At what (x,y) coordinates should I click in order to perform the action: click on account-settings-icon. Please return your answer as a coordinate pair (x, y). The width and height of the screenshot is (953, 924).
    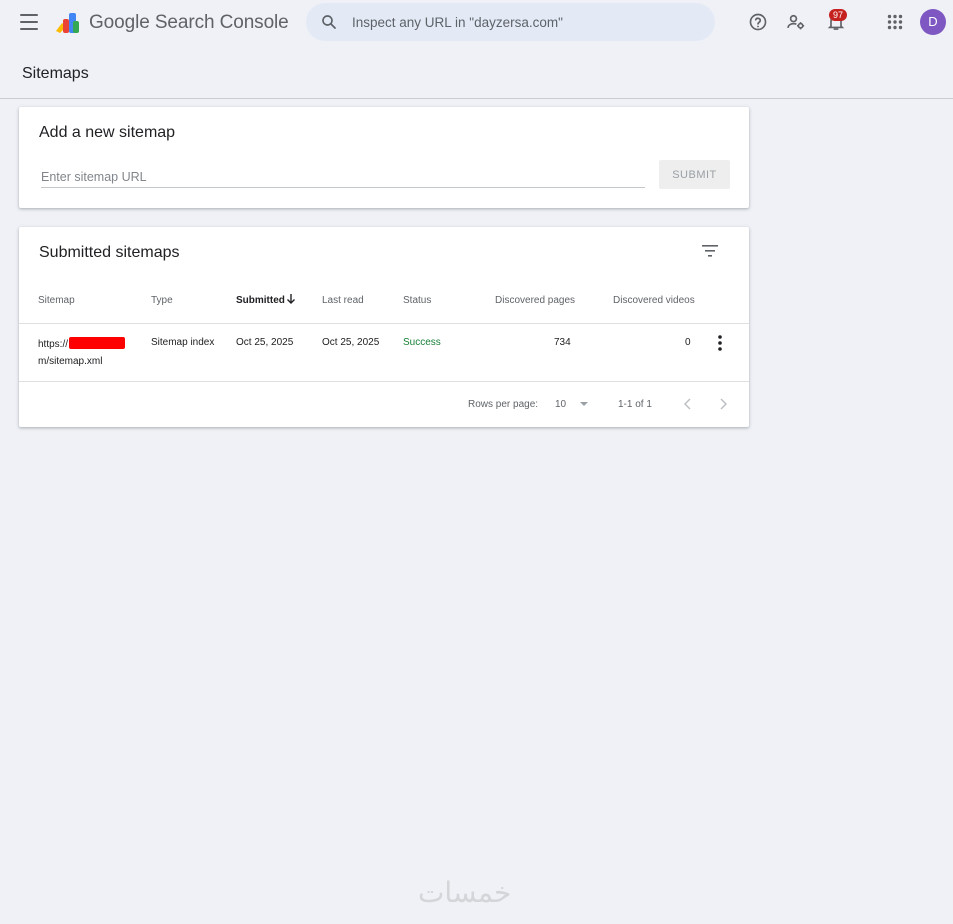
    Looking at the image, I should click on (796, 22).